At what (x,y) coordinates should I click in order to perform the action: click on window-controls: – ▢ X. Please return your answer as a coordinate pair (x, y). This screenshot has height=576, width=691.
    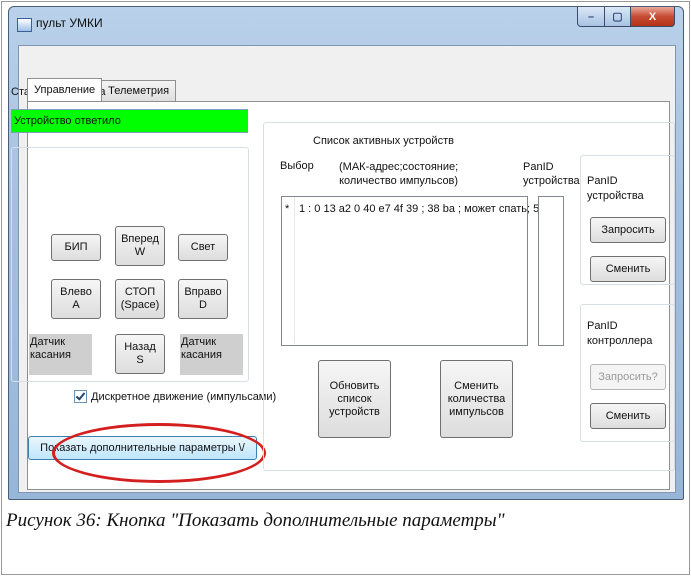
    Looking at the image, I should click on (626, 17).